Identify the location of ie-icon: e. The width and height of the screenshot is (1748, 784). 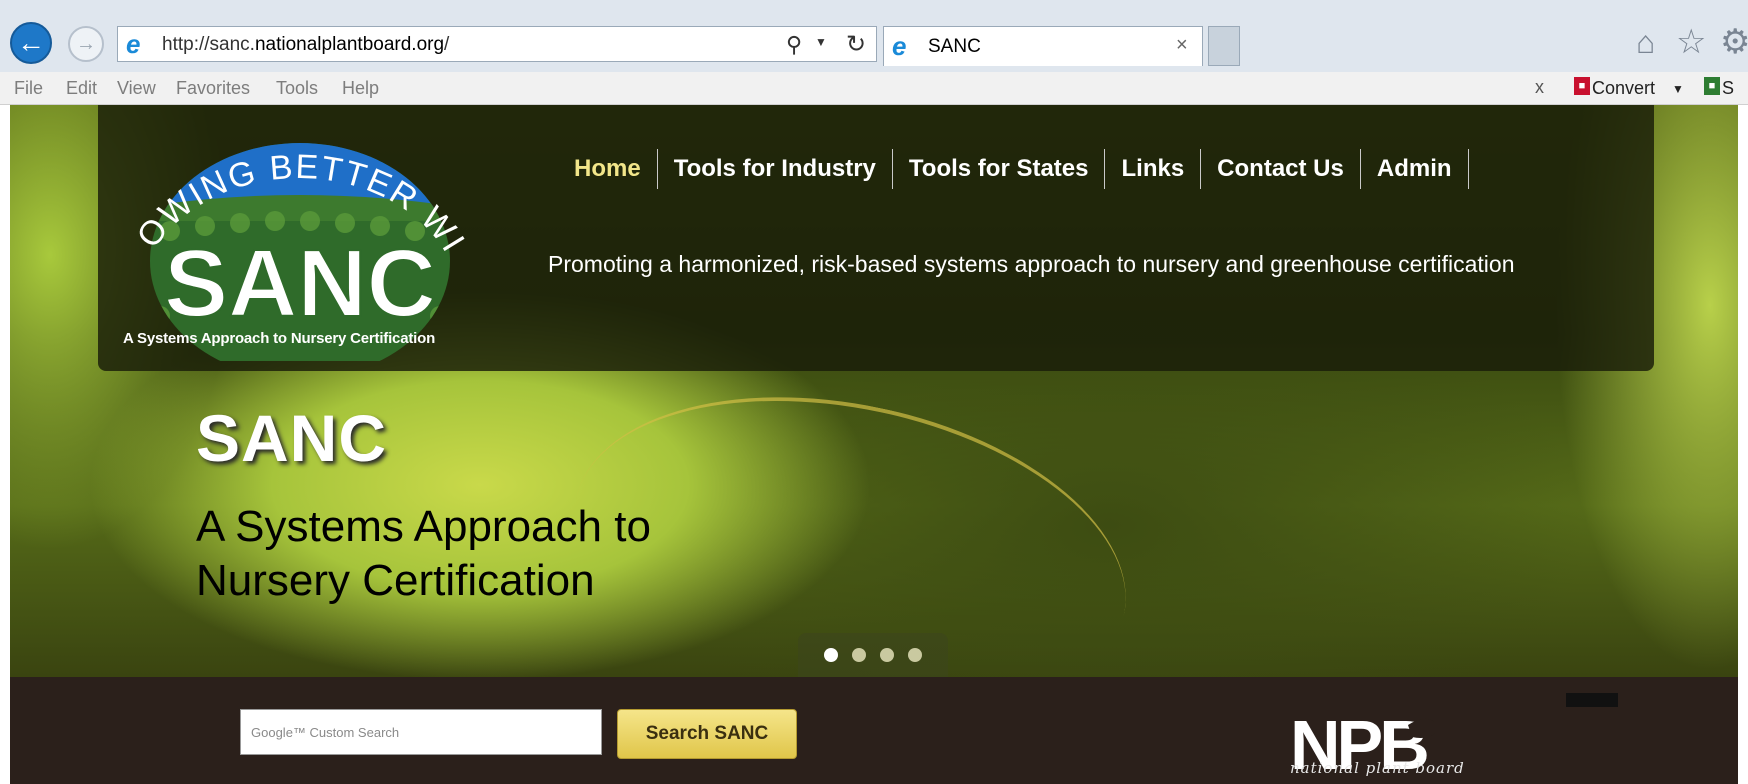
(133, 44).